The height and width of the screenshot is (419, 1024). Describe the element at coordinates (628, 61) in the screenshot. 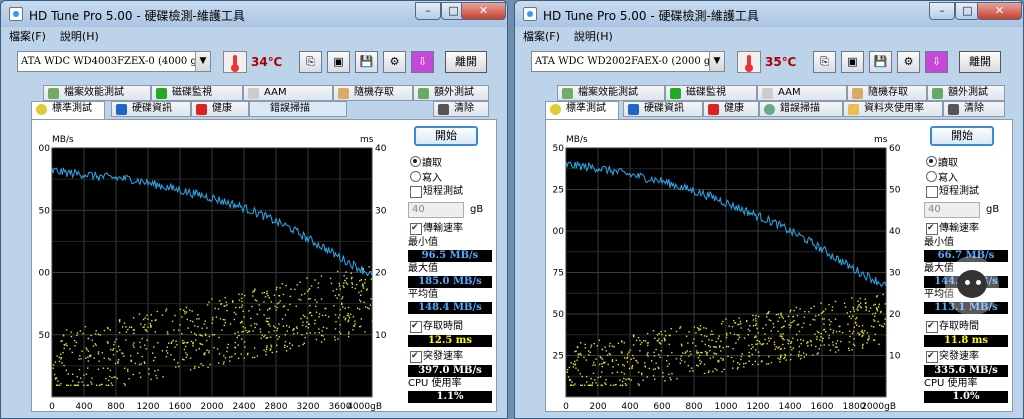

I see `drive-select: ATA WDC WD2002FAEX-0 (2000 gB) ▼` at that location.